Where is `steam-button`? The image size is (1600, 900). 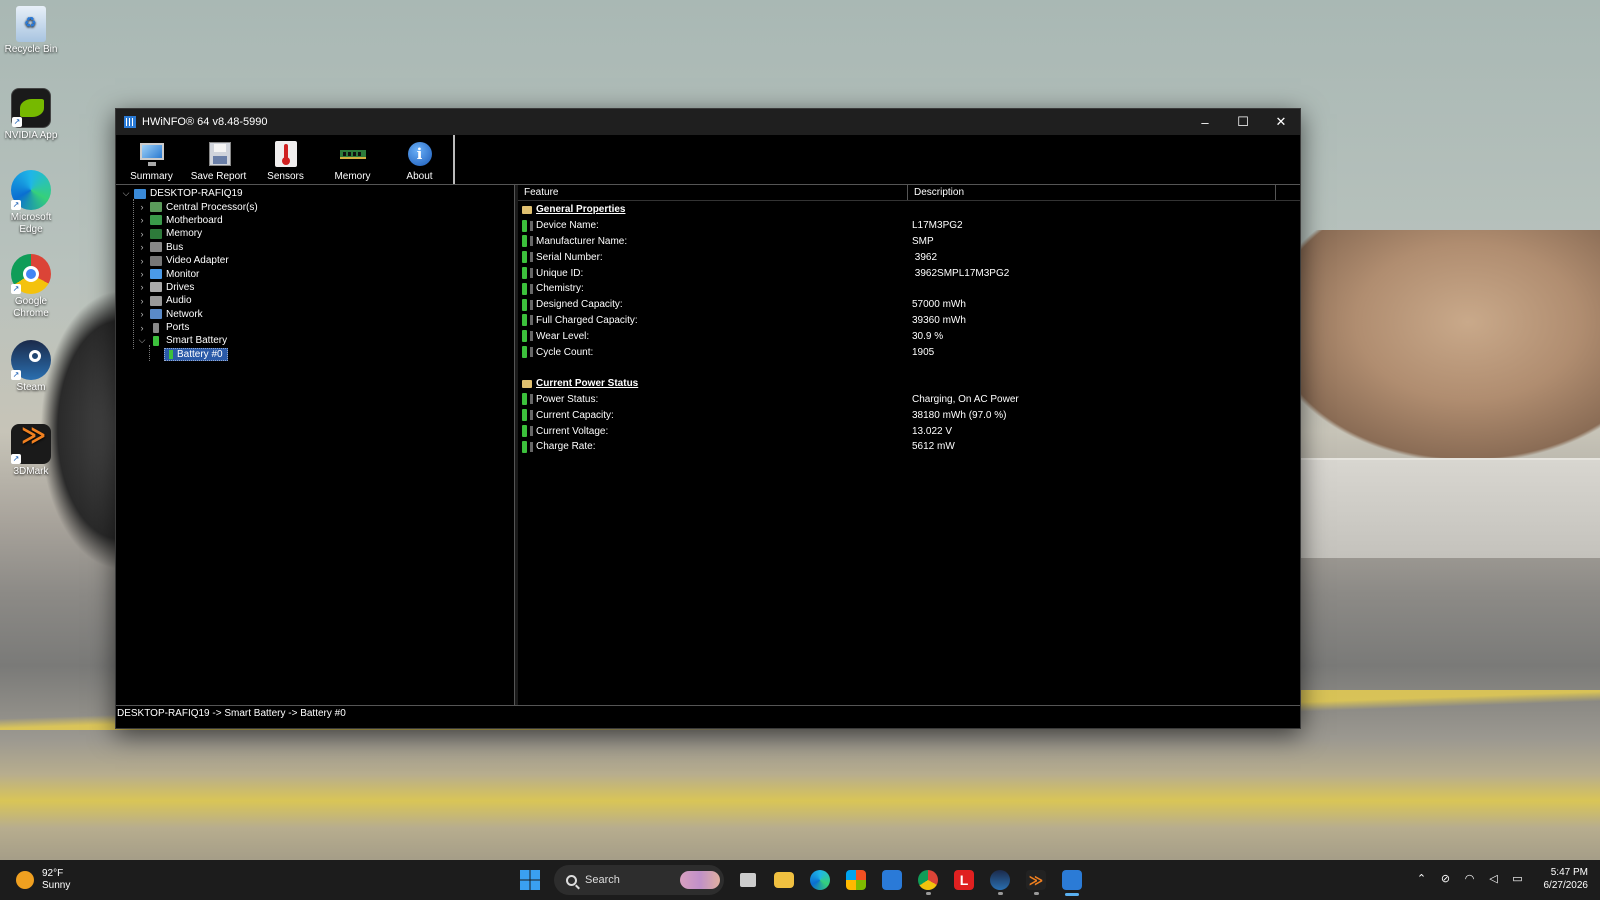 steam-button is located at coordinates (1000, 880).